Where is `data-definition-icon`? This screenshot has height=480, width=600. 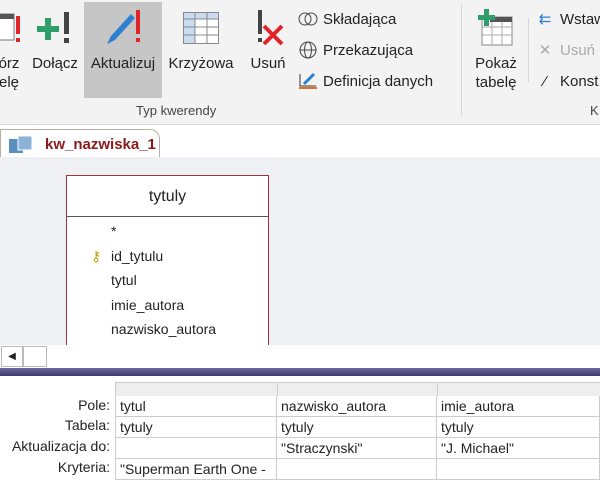
data-definition-icon is located at coordinates (308, 81).